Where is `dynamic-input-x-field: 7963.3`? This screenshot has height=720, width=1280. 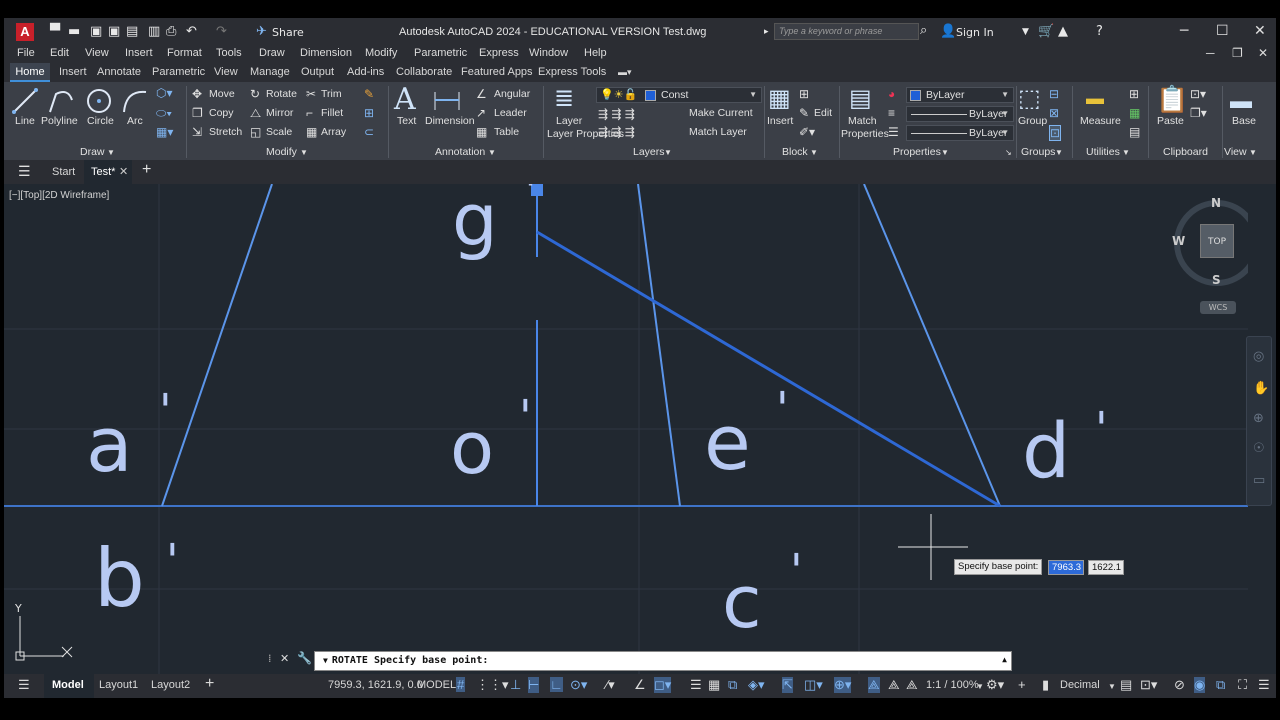
dynamic-input-x-field: 7963.3 is located at coordinates (1066, 567).